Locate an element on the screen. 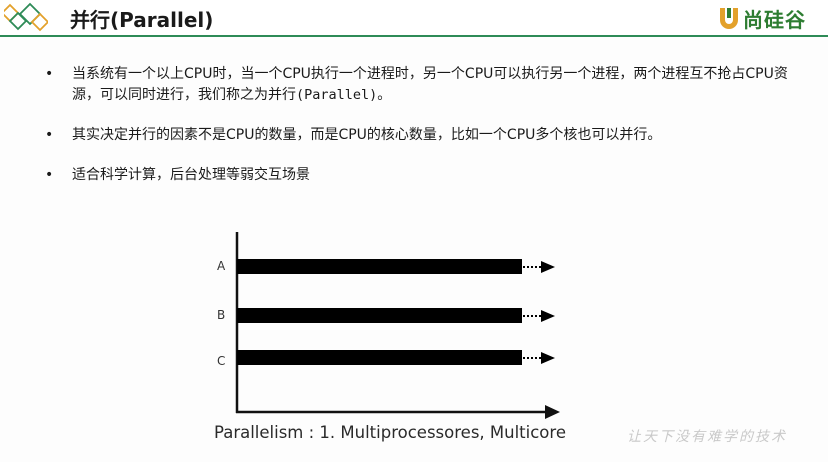 This screenshot has height=462, width=828. bullet-mono-text: (Parallel) is located at coordinates (337, 95).